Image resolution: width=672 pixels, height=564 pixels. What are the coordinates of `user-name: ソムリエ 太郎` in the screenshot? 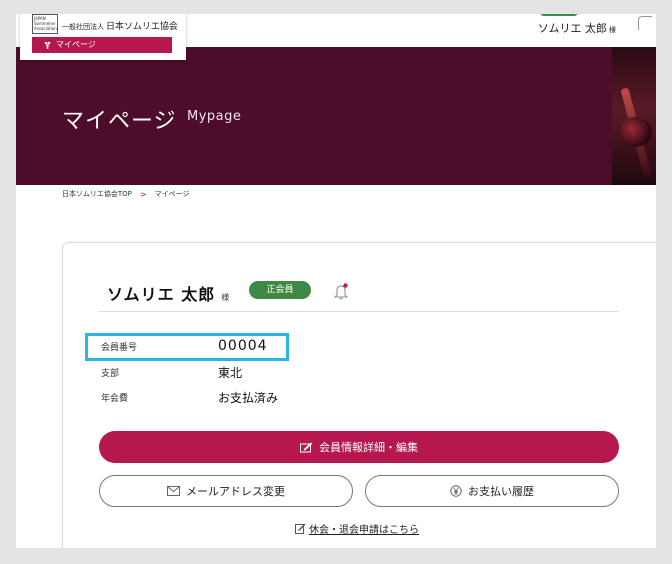 It's located at (572, 28).